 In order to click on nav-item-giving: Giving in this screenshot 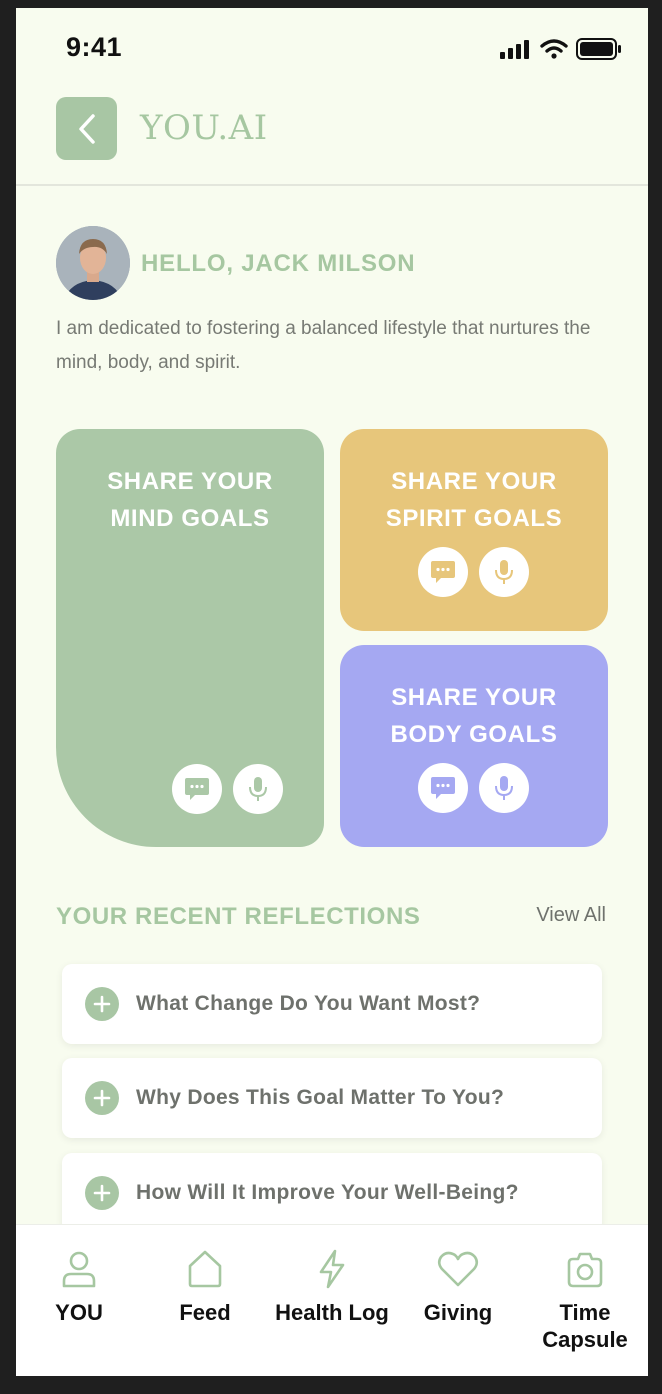, I will do `click(458, 1287)`.